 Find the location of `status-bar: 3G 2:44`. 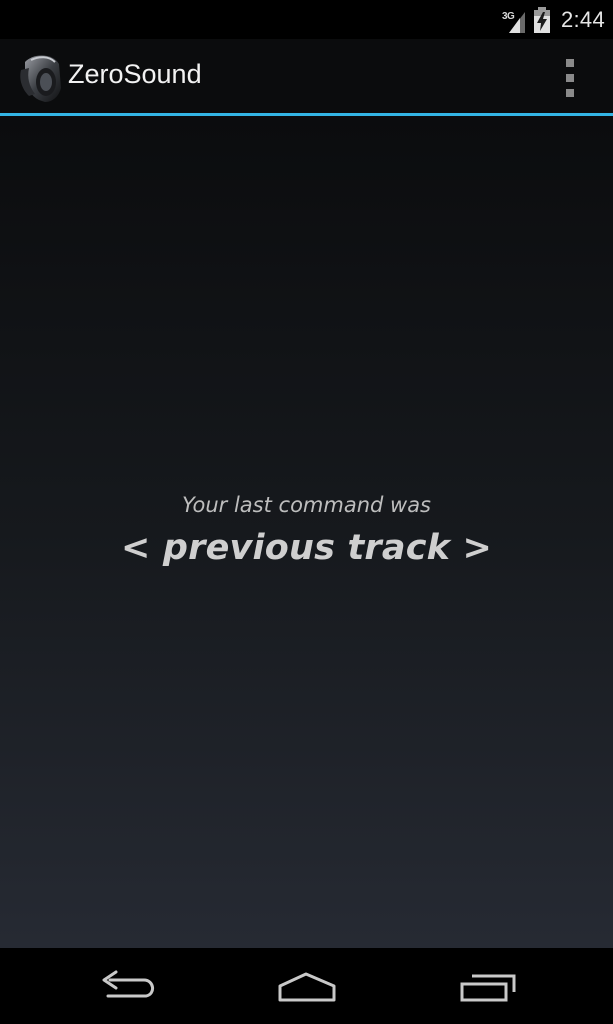

status-bar: 3G 2:44 is located at coordinates (306, 19).